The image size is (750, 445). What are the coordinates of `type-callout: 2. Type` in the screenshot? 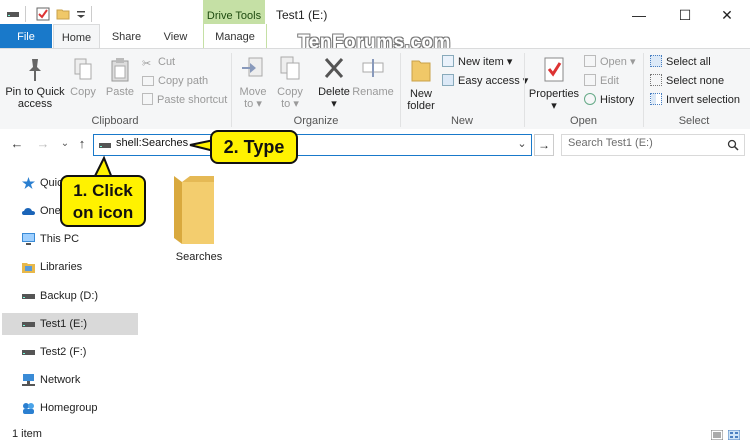 It's located at (254, 147).